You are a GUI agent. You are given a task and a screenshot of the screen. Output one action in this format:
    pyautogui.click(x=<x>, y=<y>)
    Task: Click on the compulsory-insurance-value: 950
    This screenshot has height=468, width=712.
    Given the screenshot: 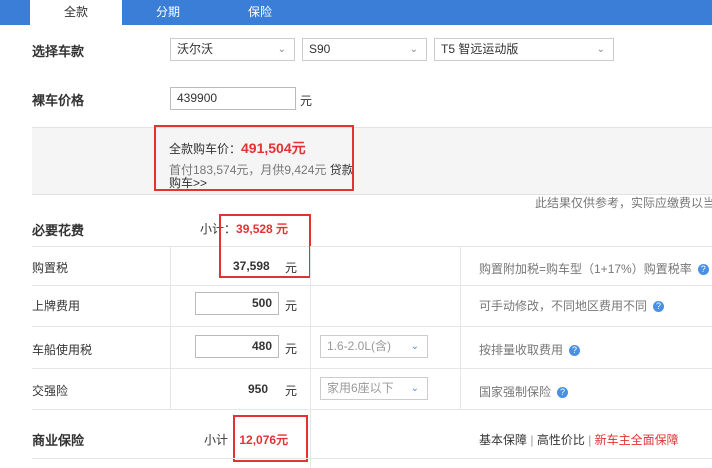 What is the action you would take?
    pyautogui.click(x=258, y=389)
    